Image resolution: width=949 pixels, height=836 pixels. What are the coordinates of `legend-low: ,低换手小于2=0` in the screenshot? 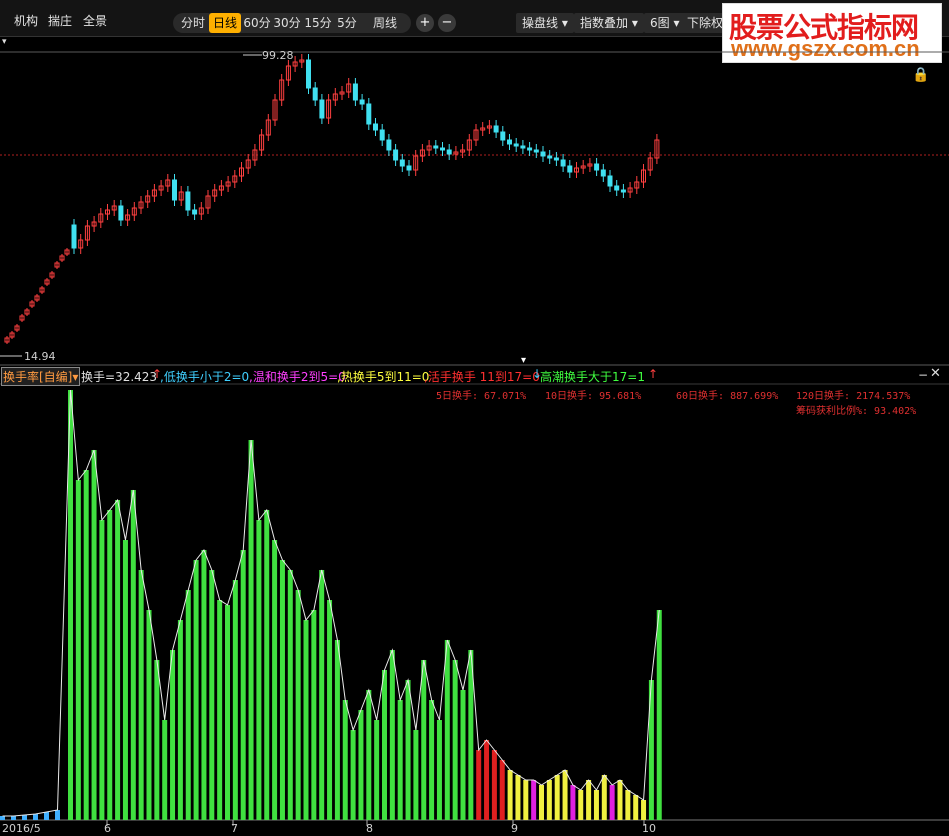 It's located at (205, 377).